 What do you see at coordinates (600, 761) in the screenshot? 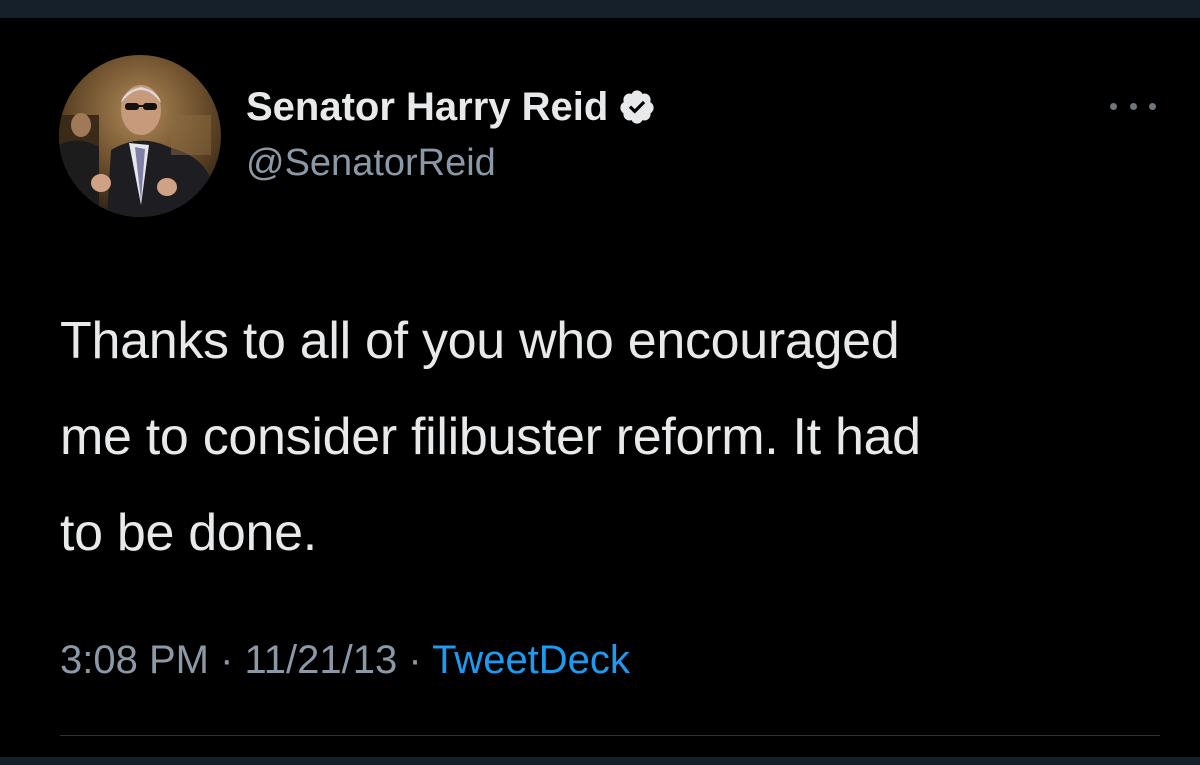
I see `bottom-frame-bar` at bounding box center [600, 761].